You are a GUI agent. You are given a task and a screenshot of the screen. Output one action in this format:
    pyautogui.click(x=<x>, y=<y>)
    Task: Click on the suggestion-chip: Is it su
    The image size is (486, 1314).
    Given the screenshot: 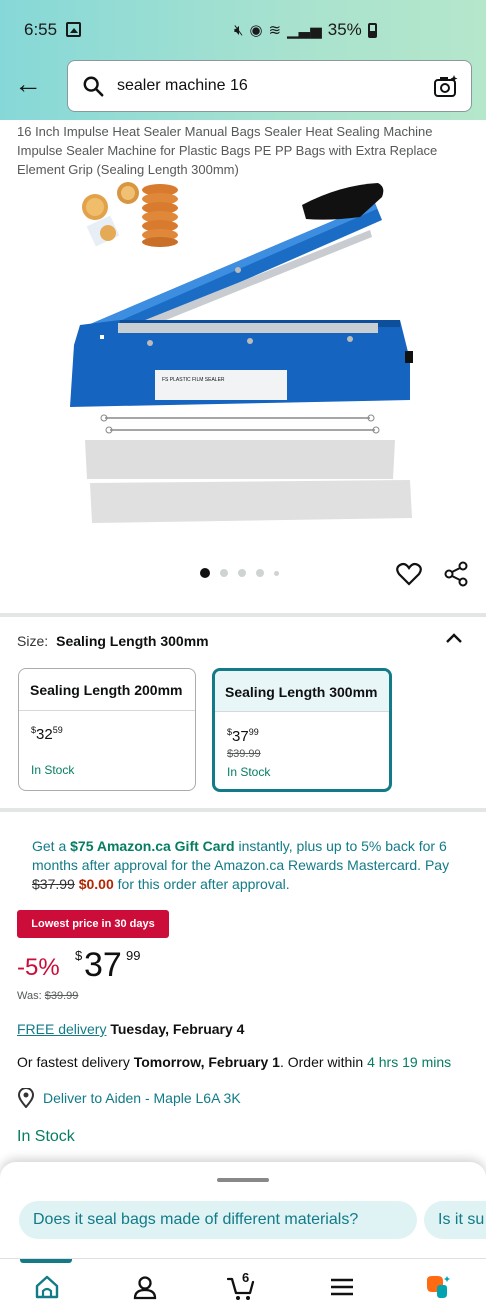 What is the action you would take?
    pyautogui.click(x=455, y=1220)
    